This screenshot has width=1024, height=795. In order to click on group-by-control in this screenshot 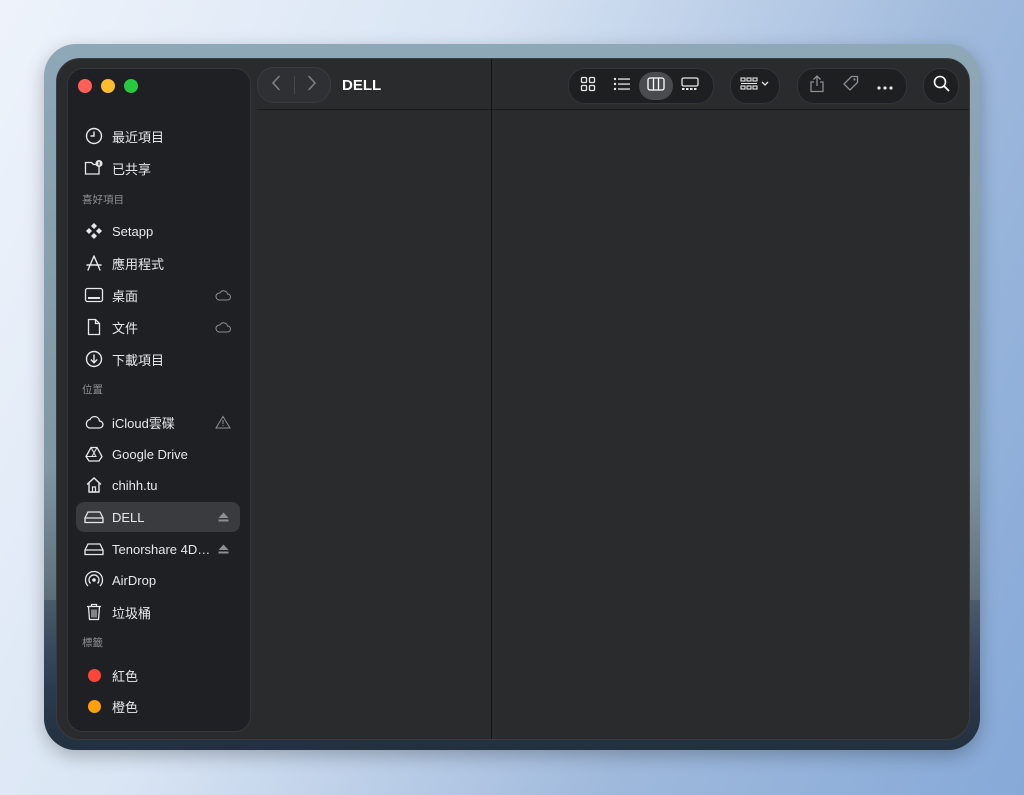, I will do `click(755, 86)`.